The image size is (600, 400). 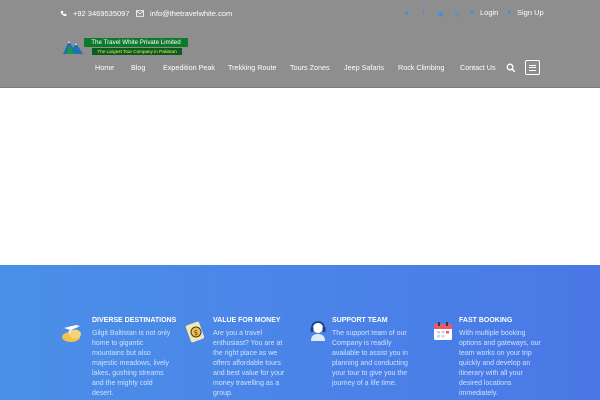 I want to click on logo-title: The Travel White Private Limited, so click(x=136, y=42).